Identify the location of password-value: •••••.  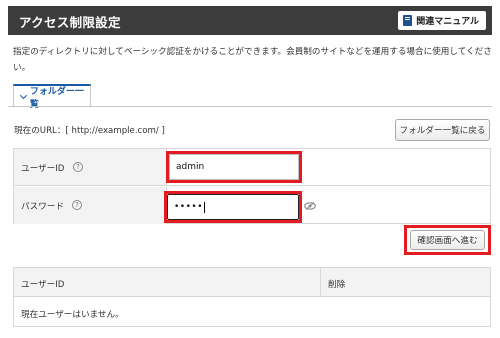
(189, 207).